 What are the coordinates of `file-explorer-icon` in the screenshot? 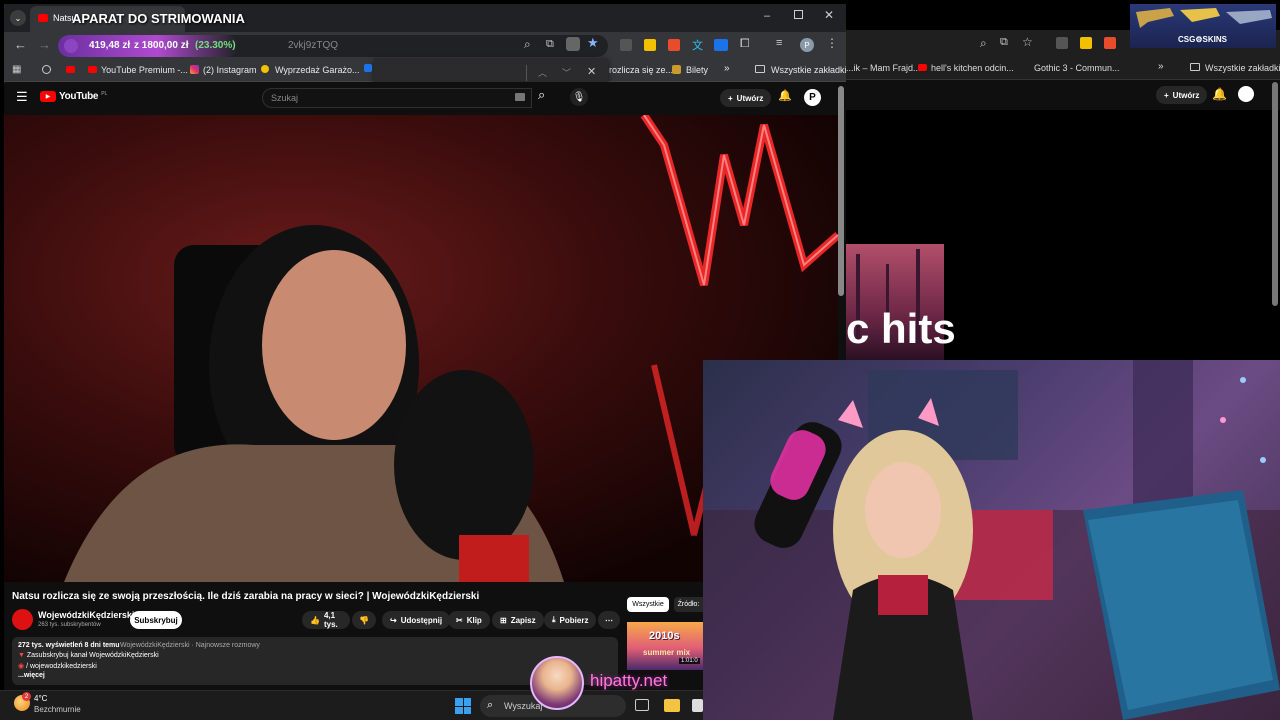 It's located at (672, 705).